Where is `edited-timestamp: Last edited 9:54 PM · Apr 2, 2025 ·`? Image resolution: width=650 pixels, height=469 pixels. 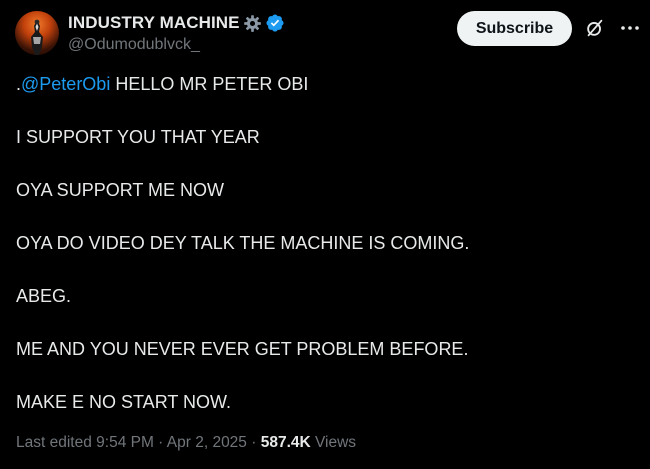 edited-timestamp: Last edited 9:54 PM · Apr 2, 2025 · is located at coordinates (138, 442).